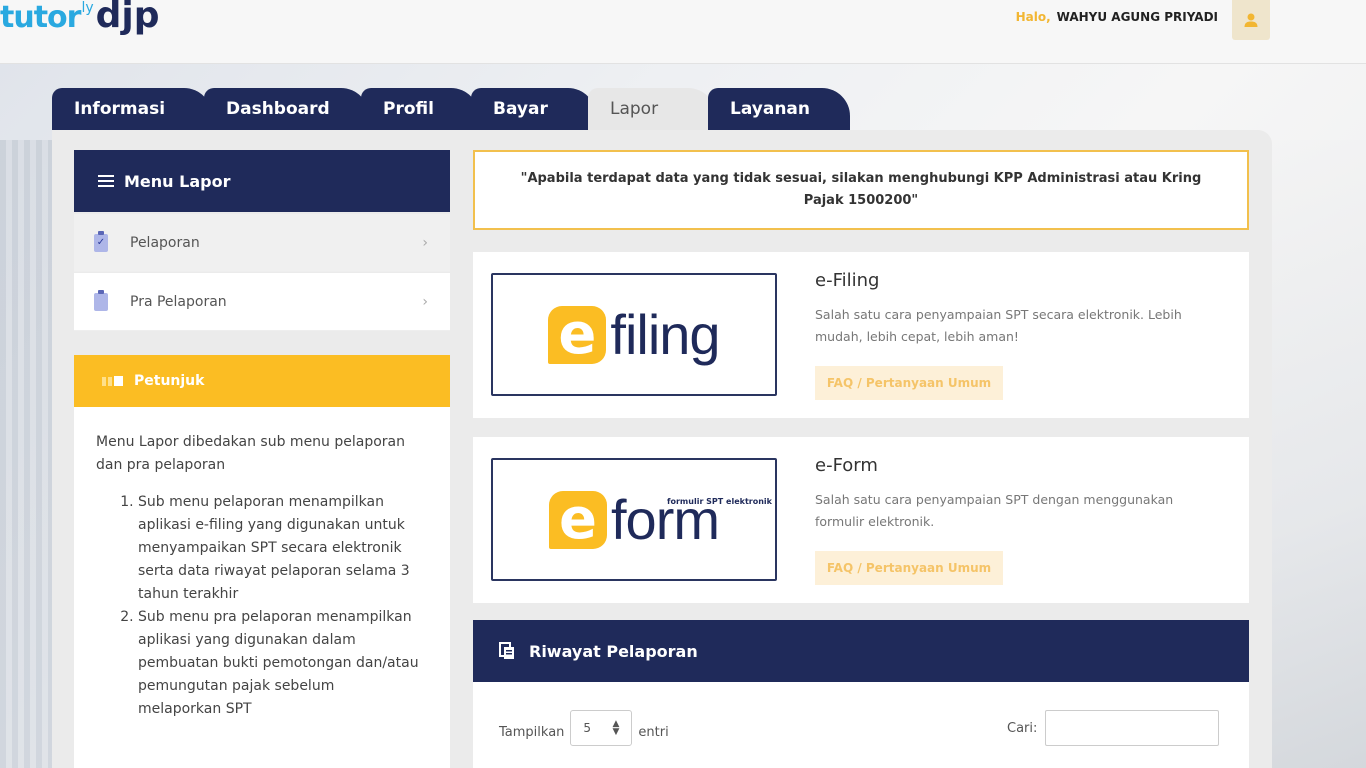  I want to click on riwayat-title: Riwayat Pelaporan, so click(613, 651).